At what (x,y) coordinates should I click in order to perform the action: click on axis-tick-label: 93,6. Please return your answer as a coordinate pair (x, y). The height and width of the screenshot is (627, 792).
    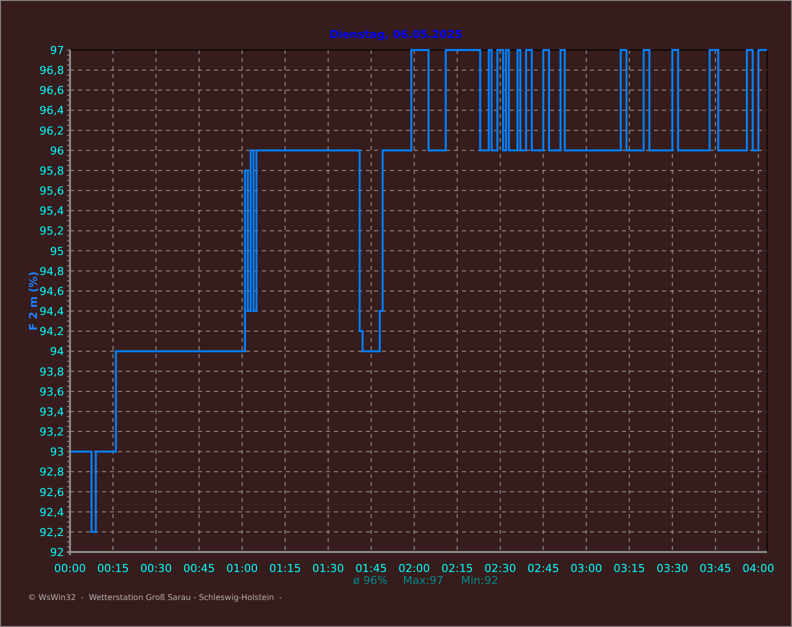
    Looking at the image, I should click on (52, 391).